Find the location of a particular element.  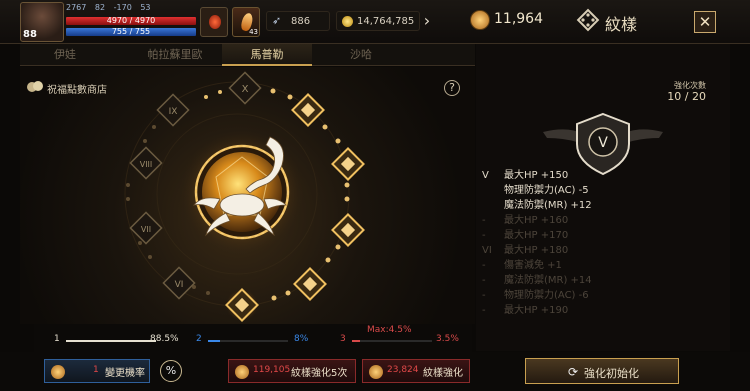

tab-sayha: 沙哈 is located at coordinates (361, 55).